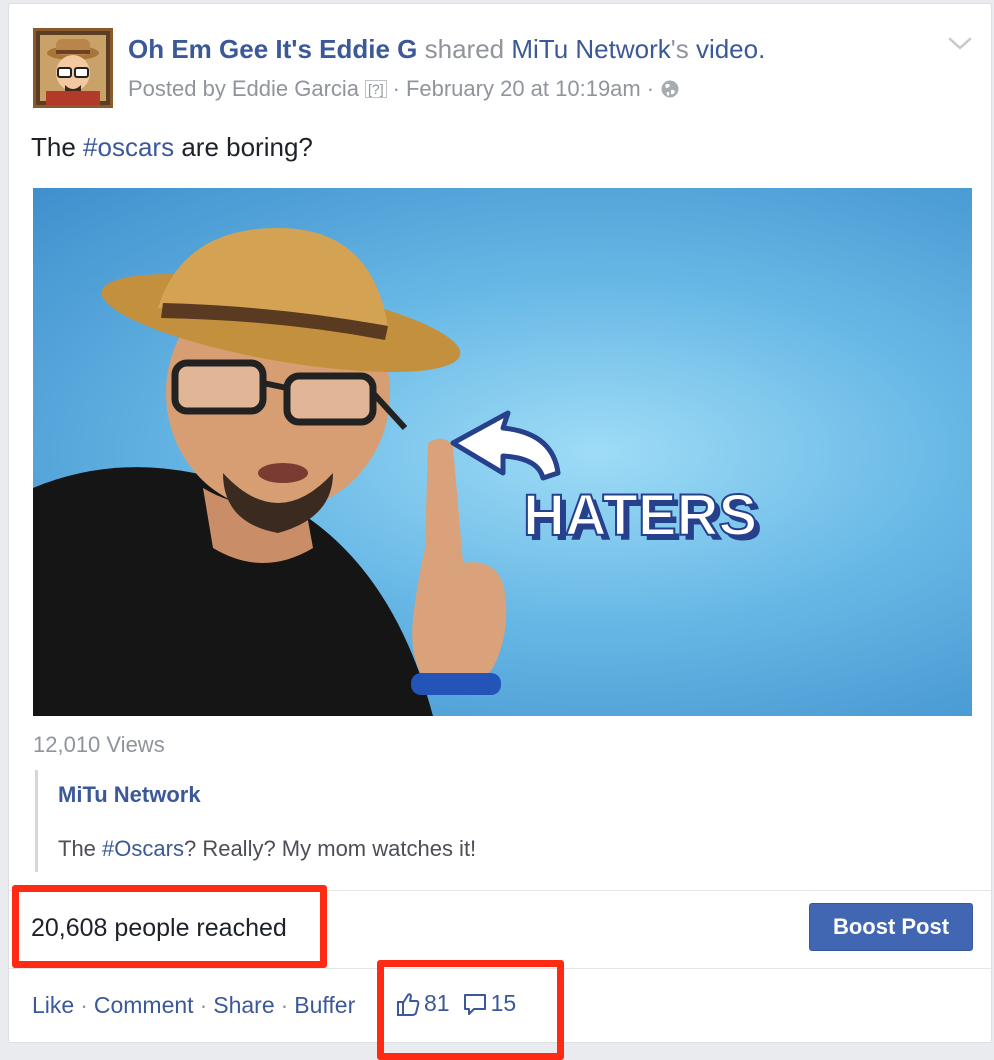 This screenshot has height=1060, width=994. Describe the element at coordinates (177, 88) in the screenshot. I see `posted-by-prefix: Posted by` at that location.